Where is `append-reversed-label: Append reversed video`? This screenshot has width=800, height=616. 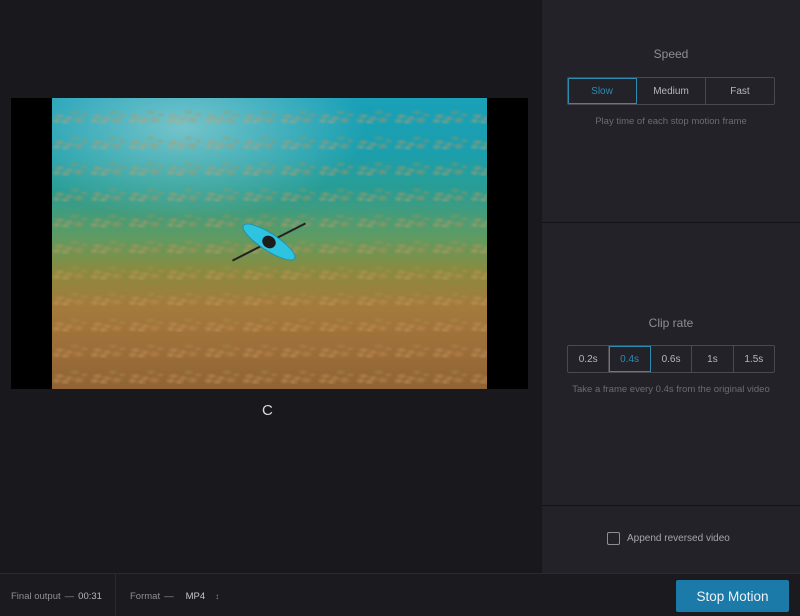 append-reversed-label: Append reversed video is located at coordinates (678, 538).